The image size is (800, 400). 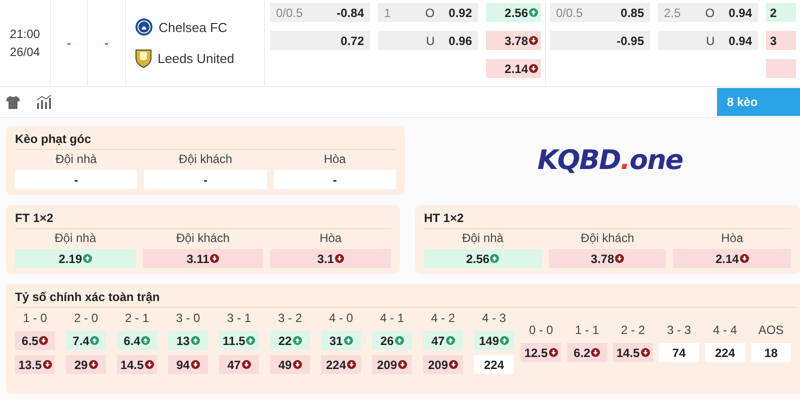 I want to click on odds-cell: 13, so click(x=188, y=340).